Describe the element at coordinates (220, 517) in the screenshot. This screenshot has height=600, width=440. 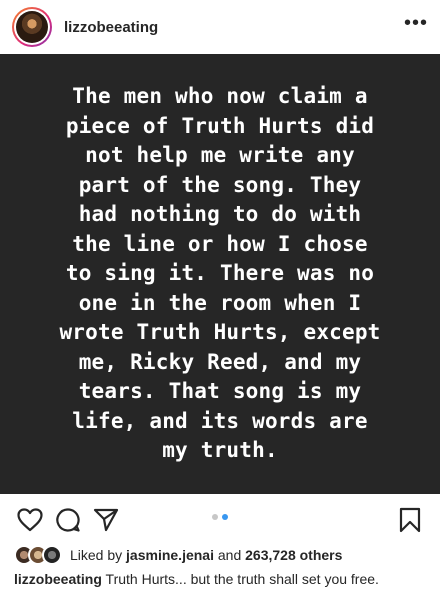
I see `carousel-indicator` at that location.